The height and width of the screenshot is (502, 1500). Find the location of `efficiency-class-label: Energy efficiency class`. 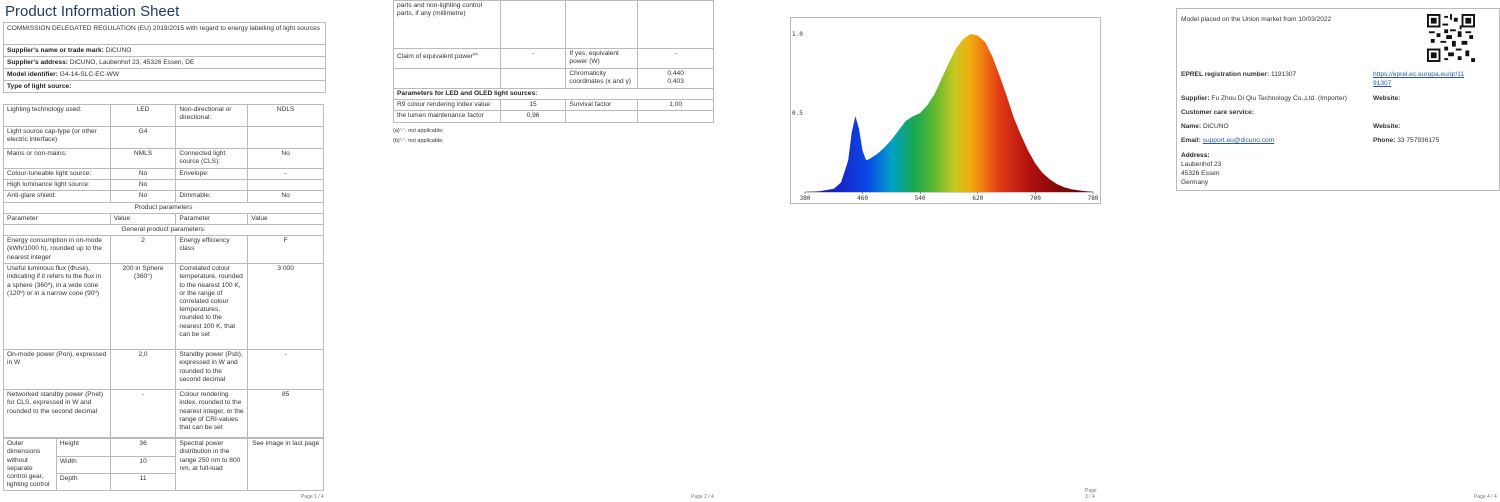

efficiency-class-label: Energy efficiency class is located at coordinates (212, 250).